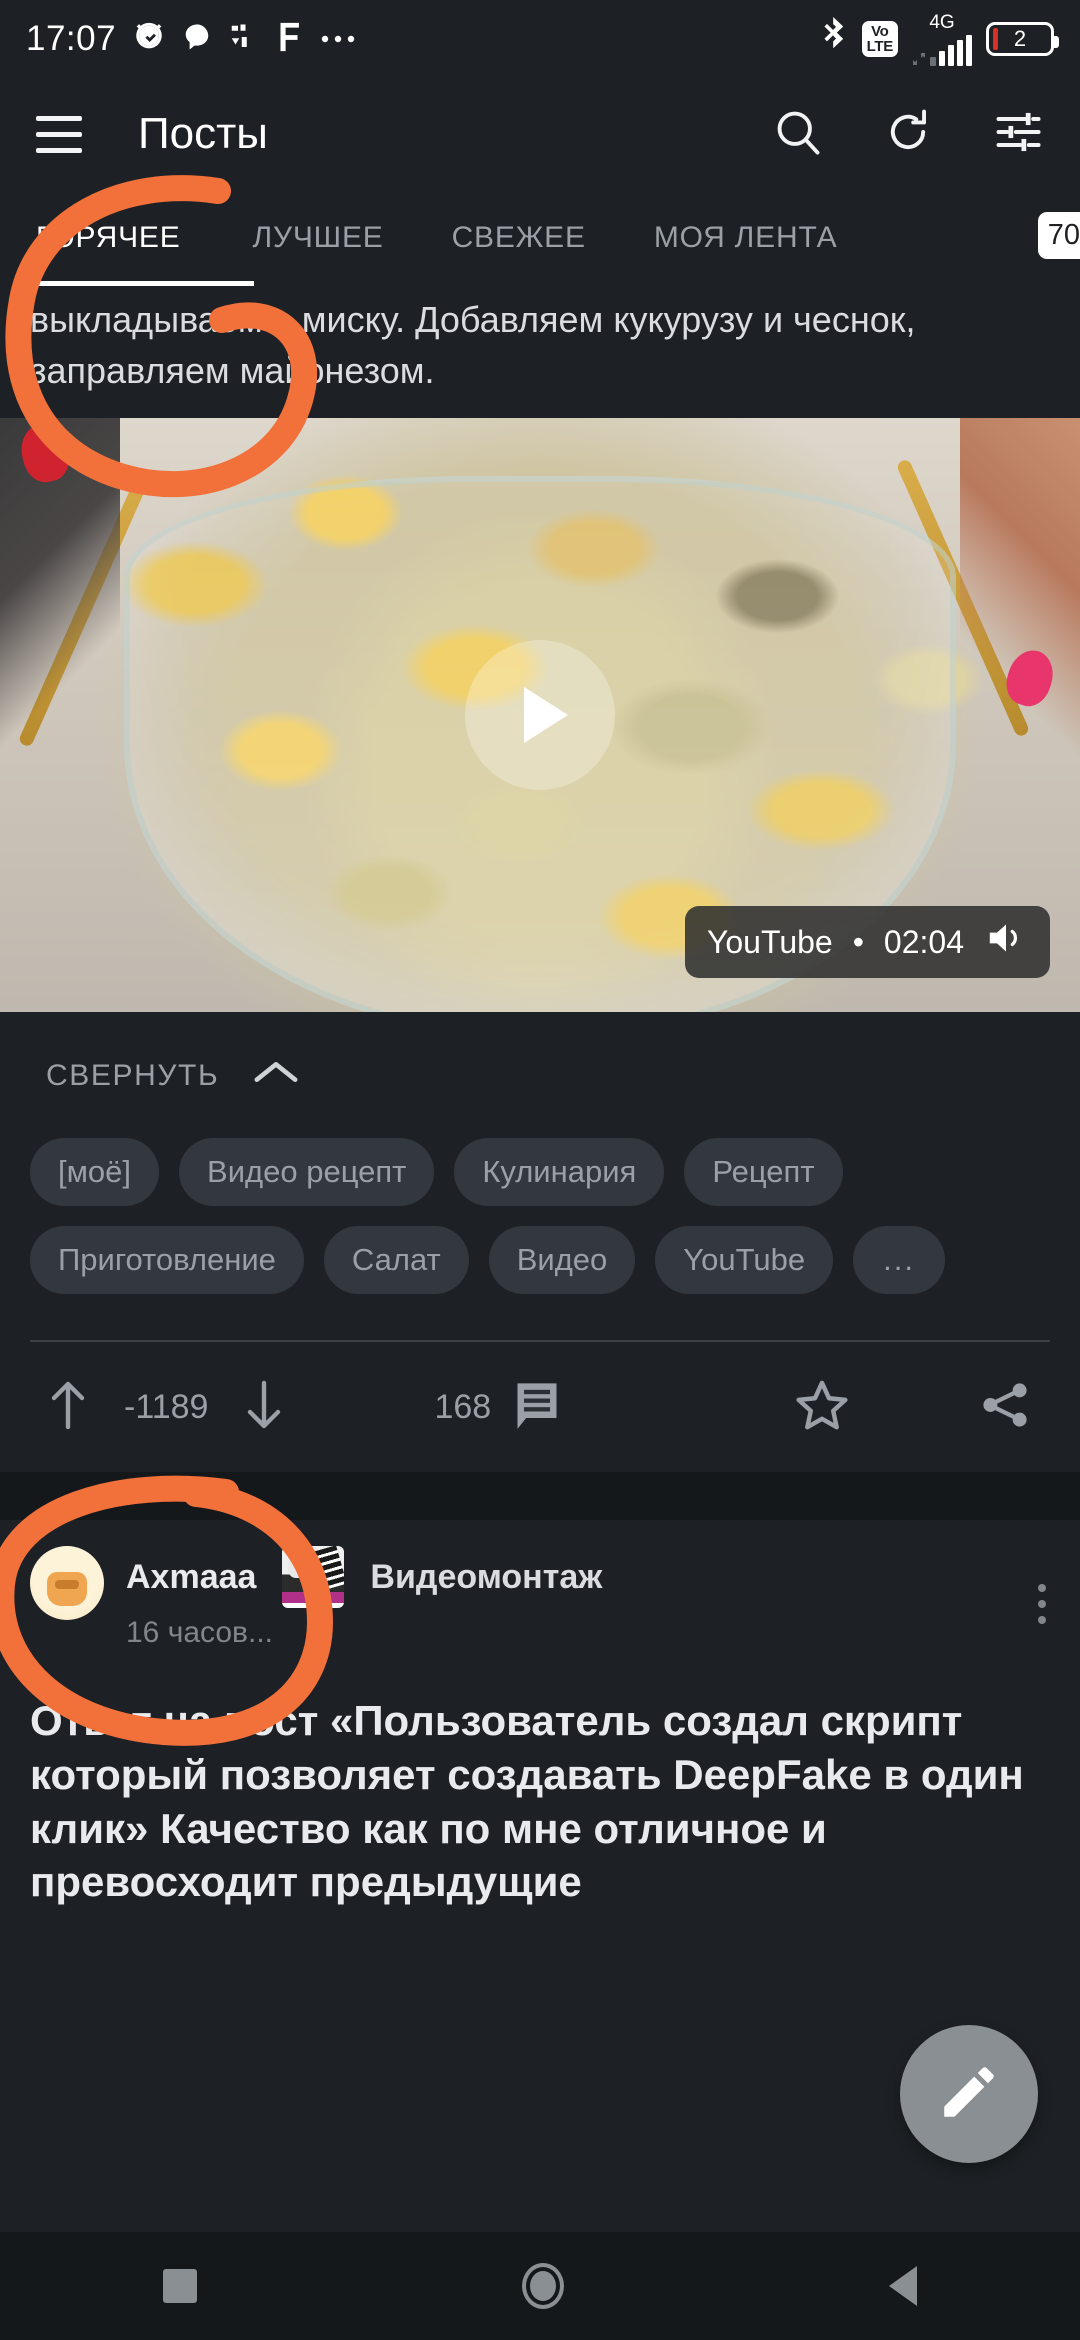  What do you see at coordinates (540, 1496) in the screenshot?
I see `post-separator` at bounding box center [540, 1496].